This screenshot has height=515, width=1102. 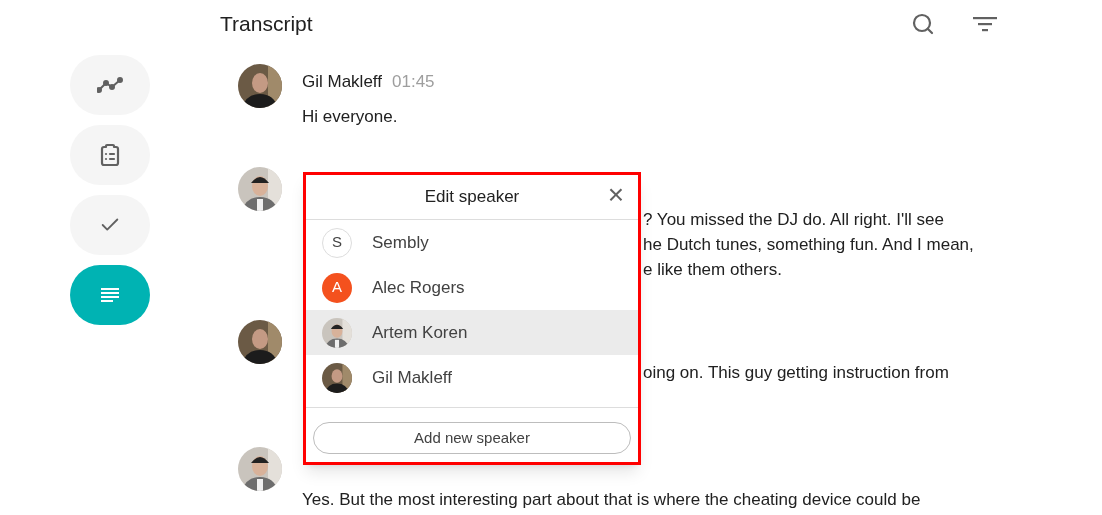 I want to click on page-title: Transcript, so click(x=267, y=24).